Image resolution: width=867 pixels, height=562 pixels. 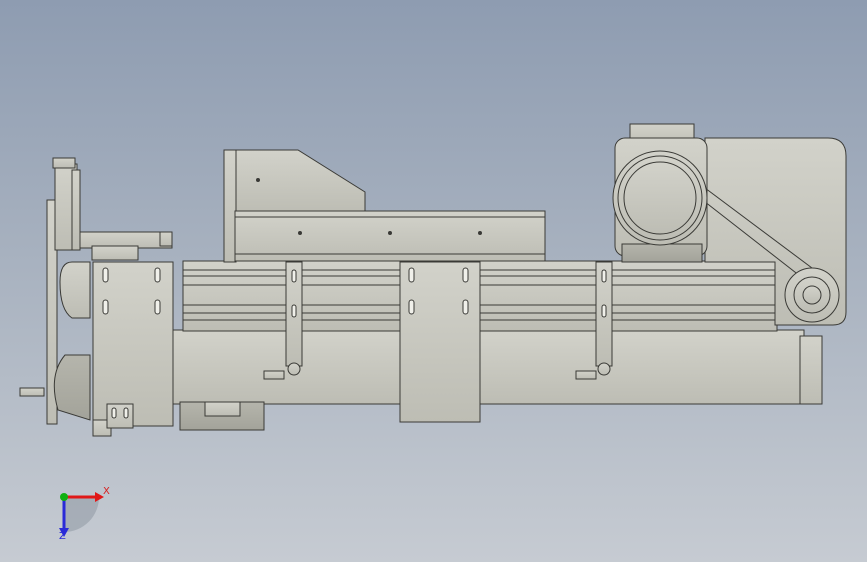 What do you see at coordinates (106, 491) in the screenshot?
I see `triad-x-label: X` at bounding box center [106, 491].